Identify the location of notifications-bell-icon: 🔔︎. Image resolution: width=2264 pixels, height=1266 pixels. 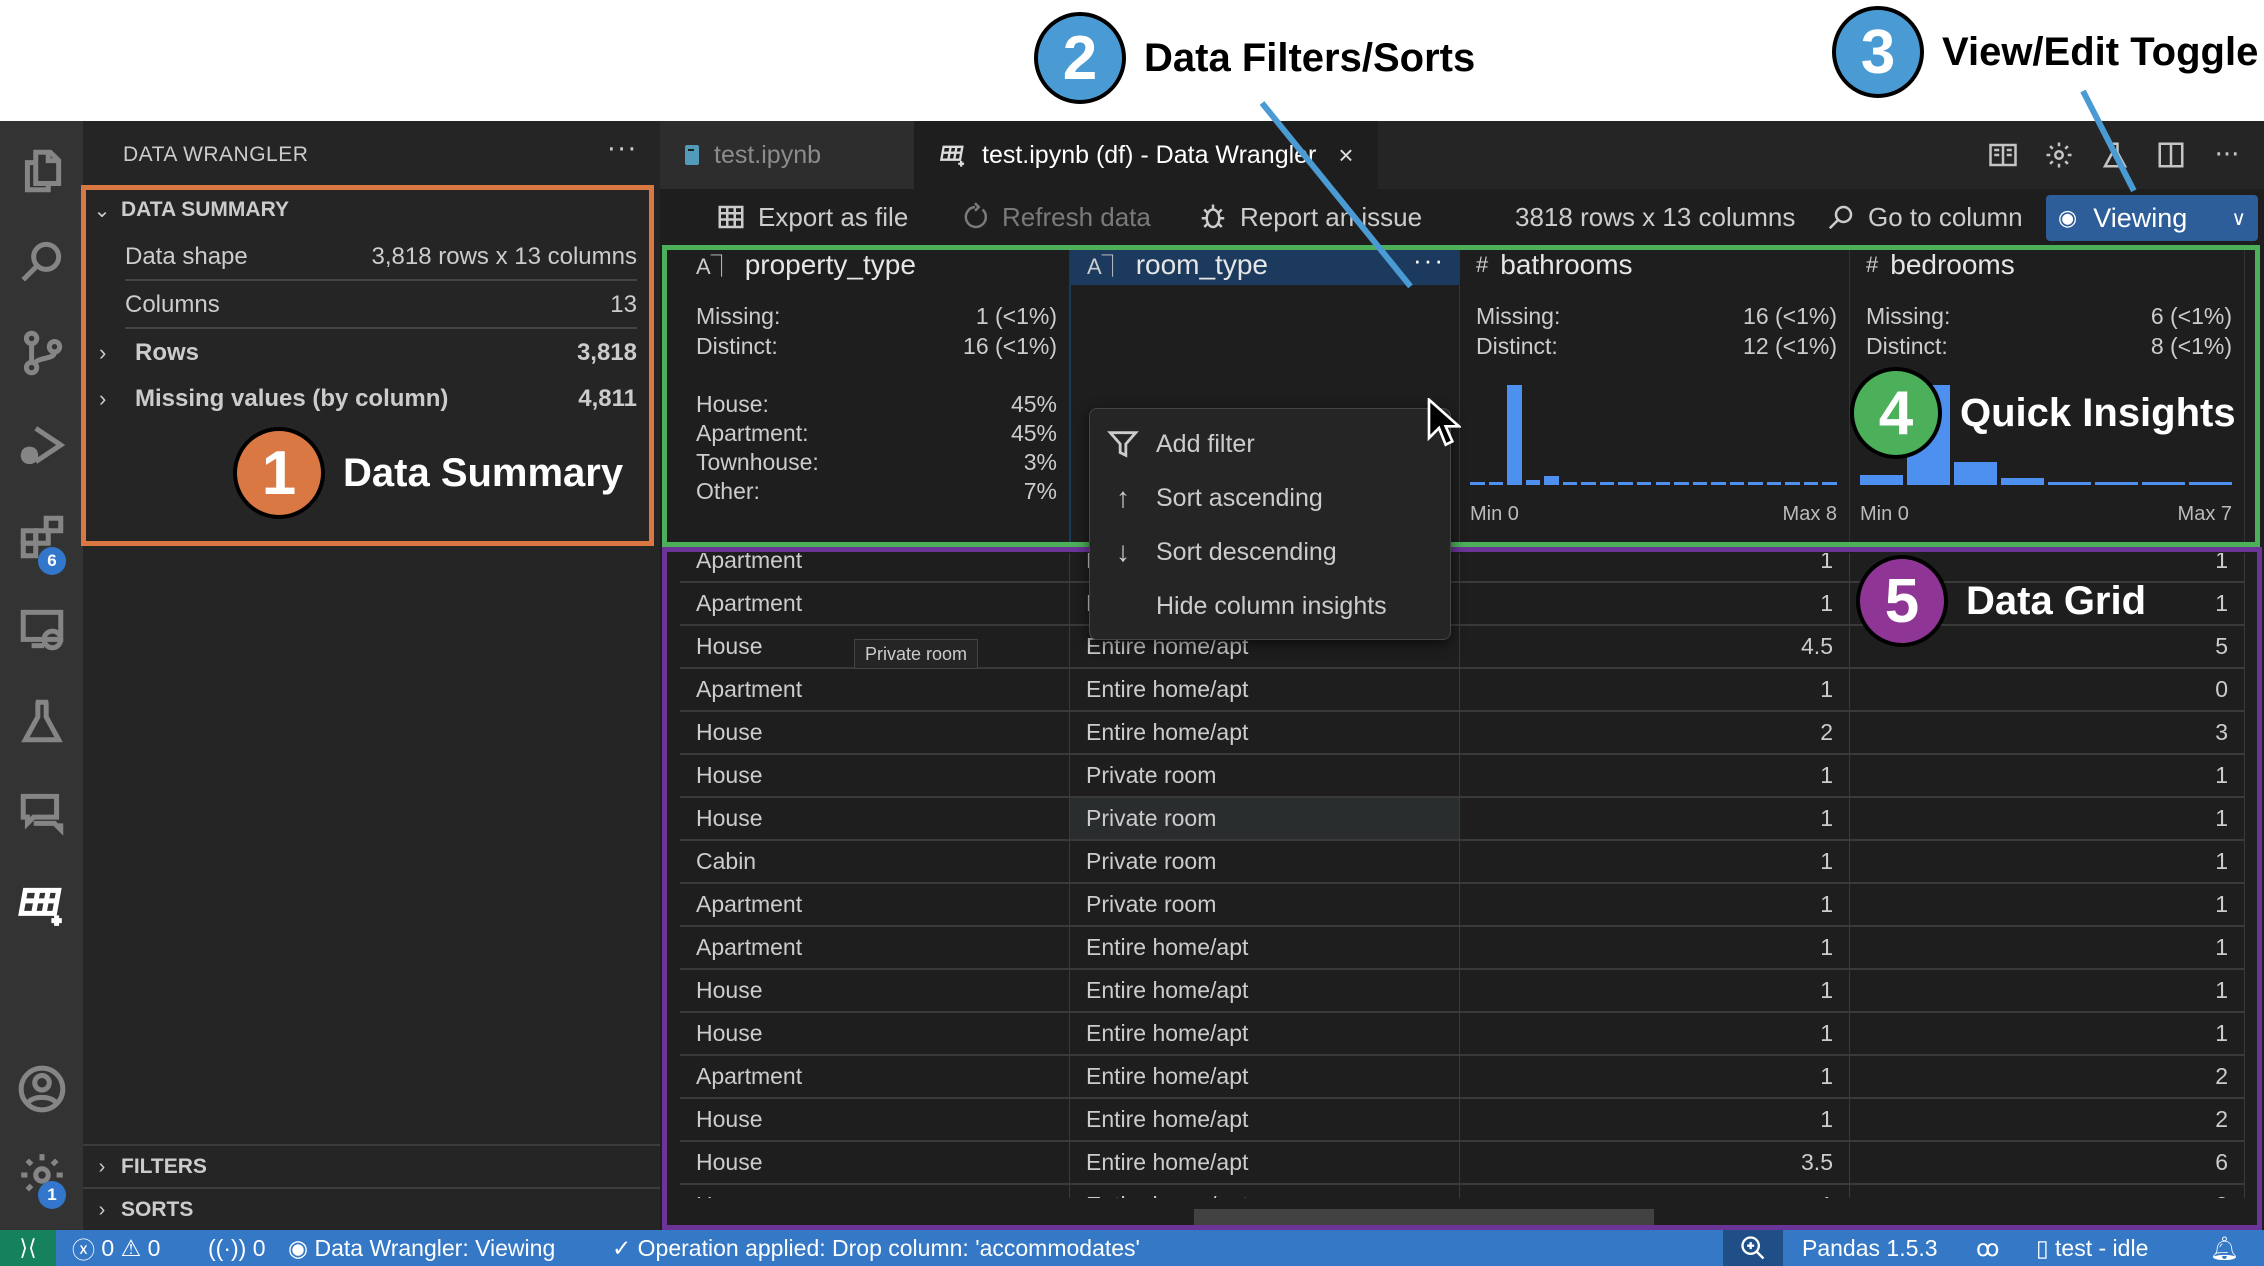
(2224, 1248).